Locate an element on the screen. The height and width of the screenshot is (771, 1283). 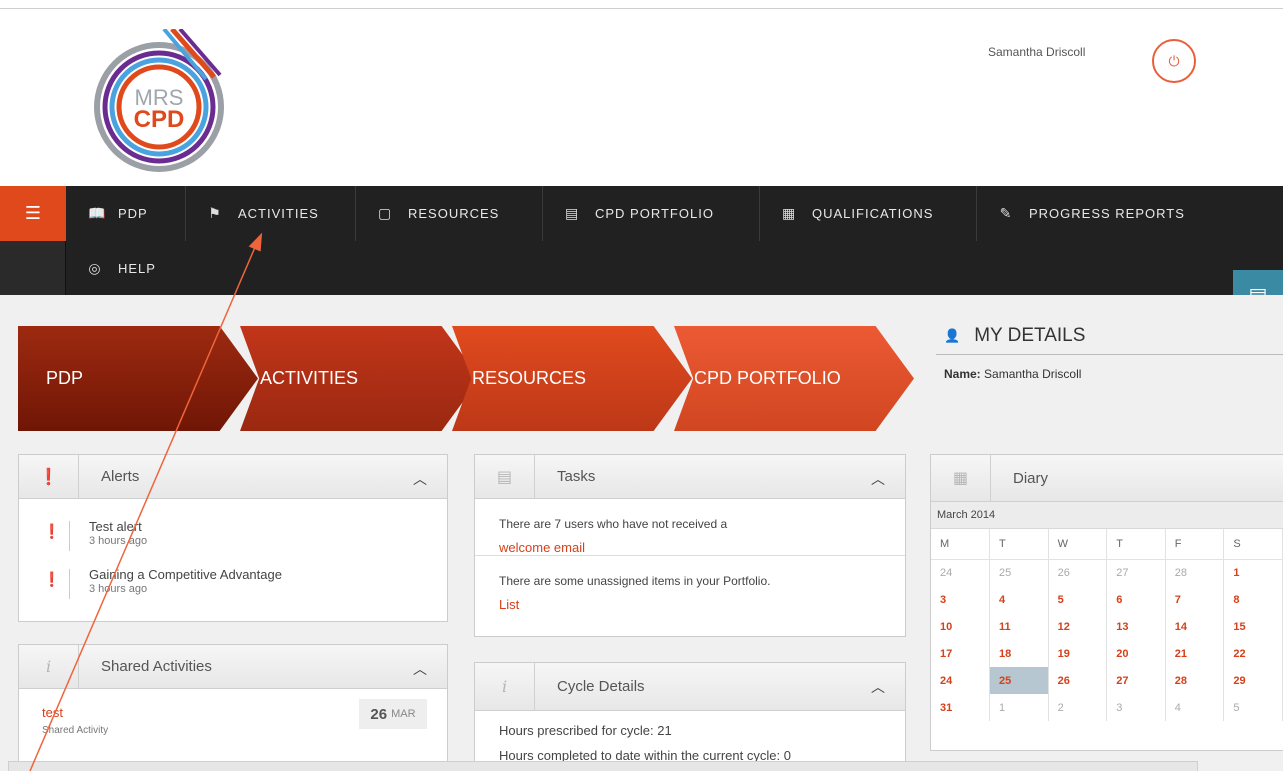
shared-activities-header: i Shared Activities ︿ is located at coordinates (233, 666).